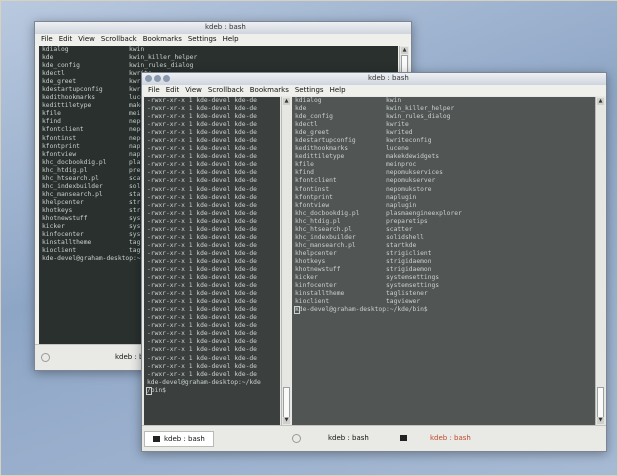  Describe the element at coordinates (443, 109) in the screenshot. I see `terminal-line: kde kwin_killer_helper` at that location.